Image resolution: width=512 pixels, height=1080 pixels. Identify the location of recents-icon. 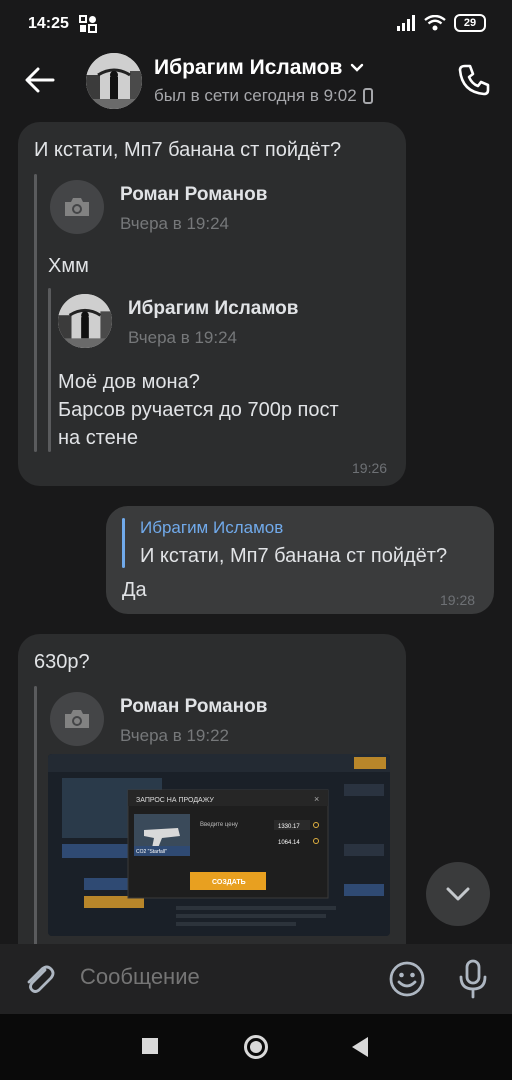
(150, 1046).